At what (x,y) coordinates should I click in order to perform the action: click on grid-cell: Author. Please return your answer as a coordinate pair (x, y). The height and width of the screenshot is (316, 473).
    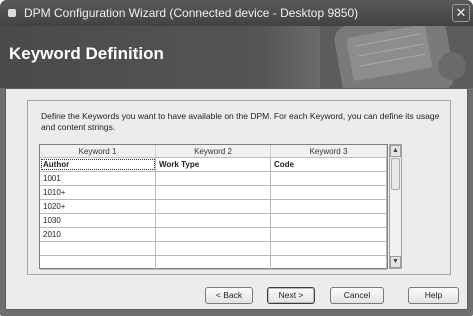
    Looking at the image, I should click on (98, 164).